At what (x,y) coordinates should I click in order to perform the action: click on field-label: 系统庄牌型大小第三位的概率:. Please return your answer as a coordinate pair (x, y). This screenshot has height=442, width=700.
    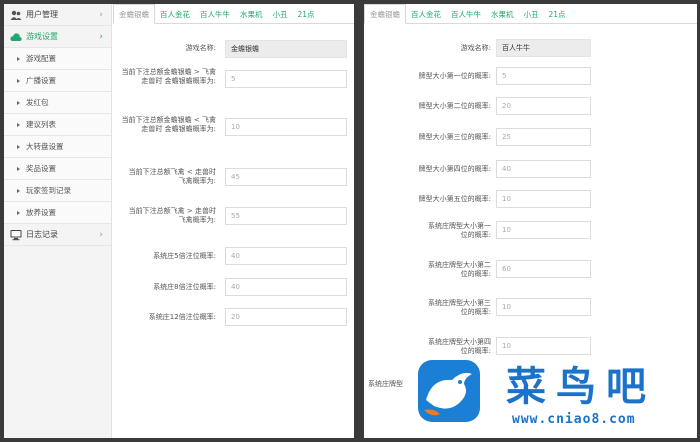
    Looking at the image, I should click on (459, 307).